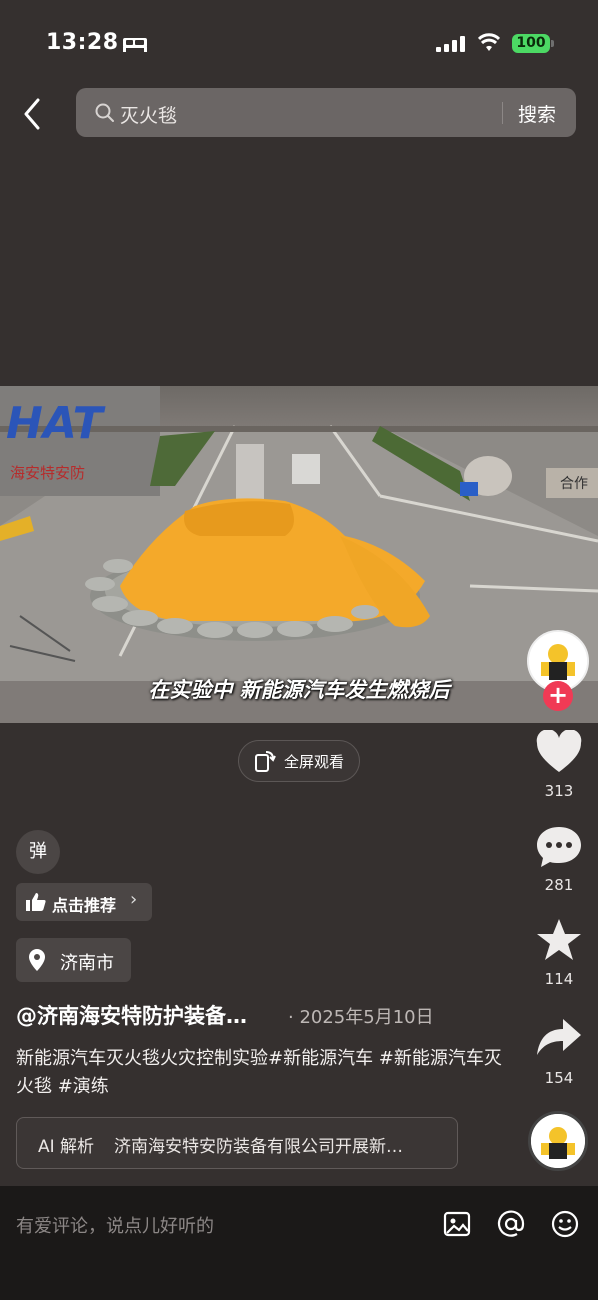 The width and height of the screenshot is (598, 1300). What do you see at coordinates (559, 847) in the screenshot?
I see `comment-icon` at bounding box center [559, 847].